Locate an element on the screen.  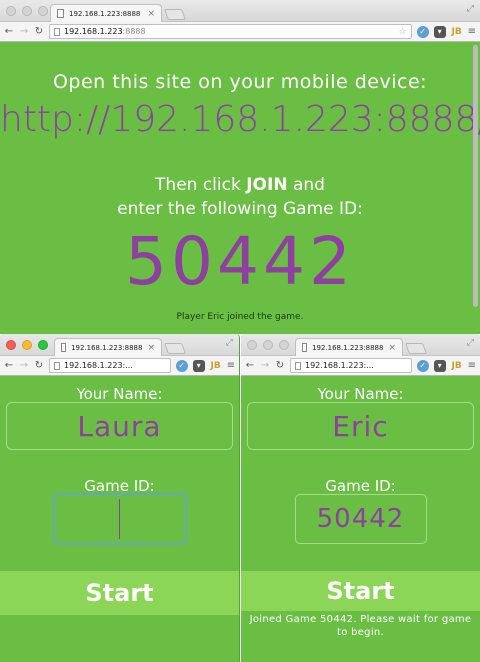
game-id-input: 50442 is located at coordinates (360, 519).